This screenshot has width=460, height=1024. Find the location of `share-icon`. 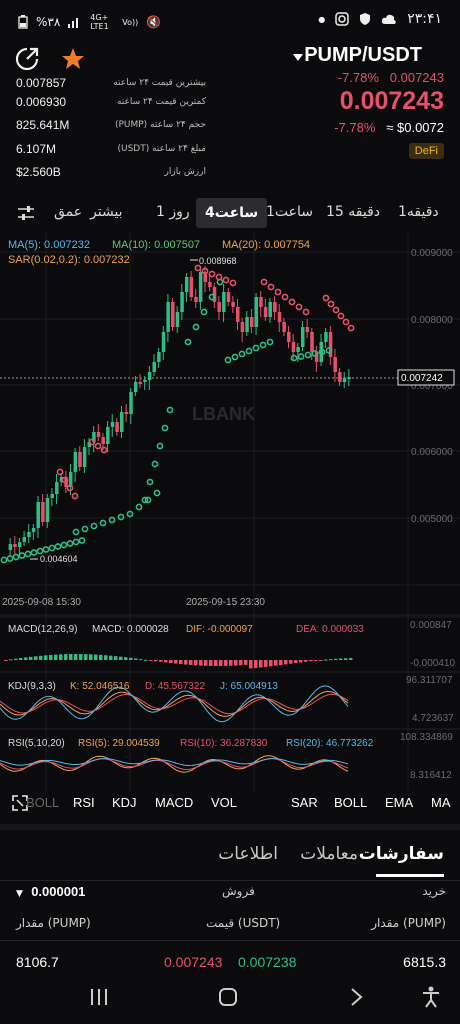

share-icon is located at coordinates (27, 59).